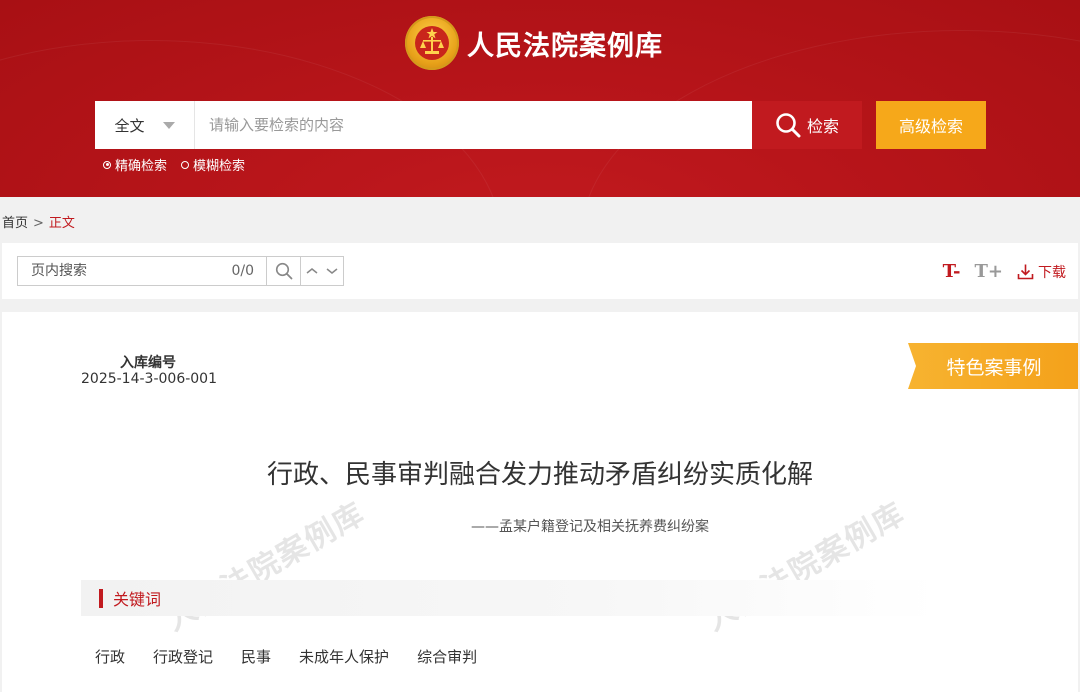 This screenshot has height=692, width=1080. What do you see at coordinates (590, 527) in the screenshot?
I see `article-subtitle: ——孟某户籍登记及相关抚养费纠纷案` at bounding box center [590, 527].